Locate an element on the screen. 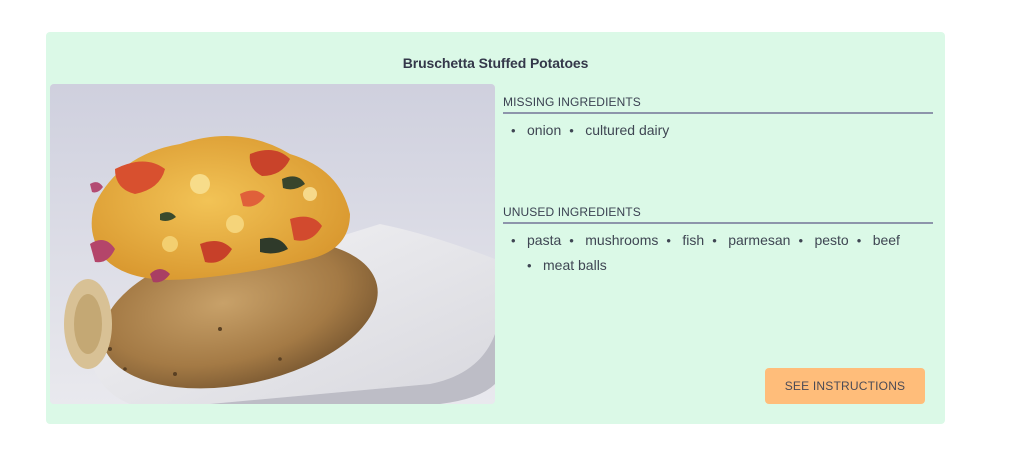 This screenshot has height=475, width=1010. ingredient-name: mushrooms is located at coordinates (622, 240).